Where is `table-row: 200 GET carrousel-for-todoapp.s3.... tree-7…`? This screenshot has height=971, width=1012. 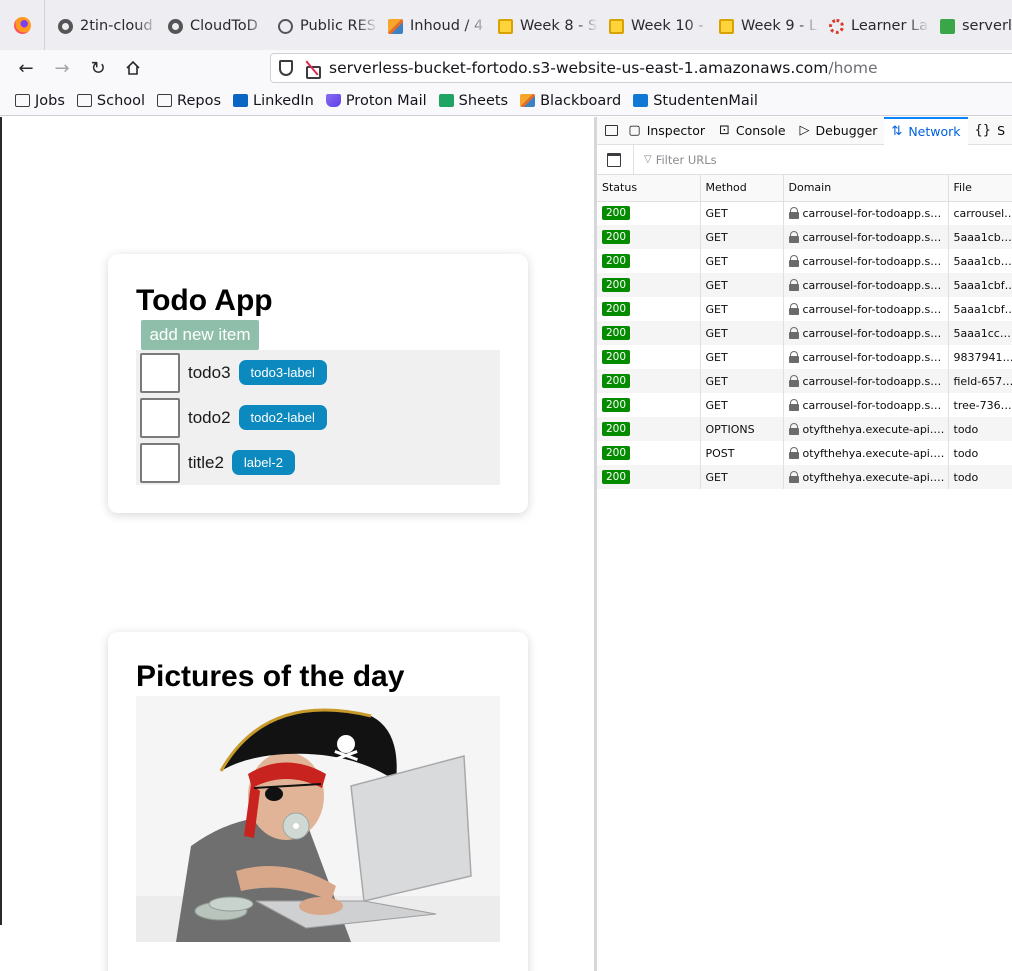
table-row: 200 GET carrousel-for-todoapp.s3.... tree-7… is located at coordinates (804, 405).